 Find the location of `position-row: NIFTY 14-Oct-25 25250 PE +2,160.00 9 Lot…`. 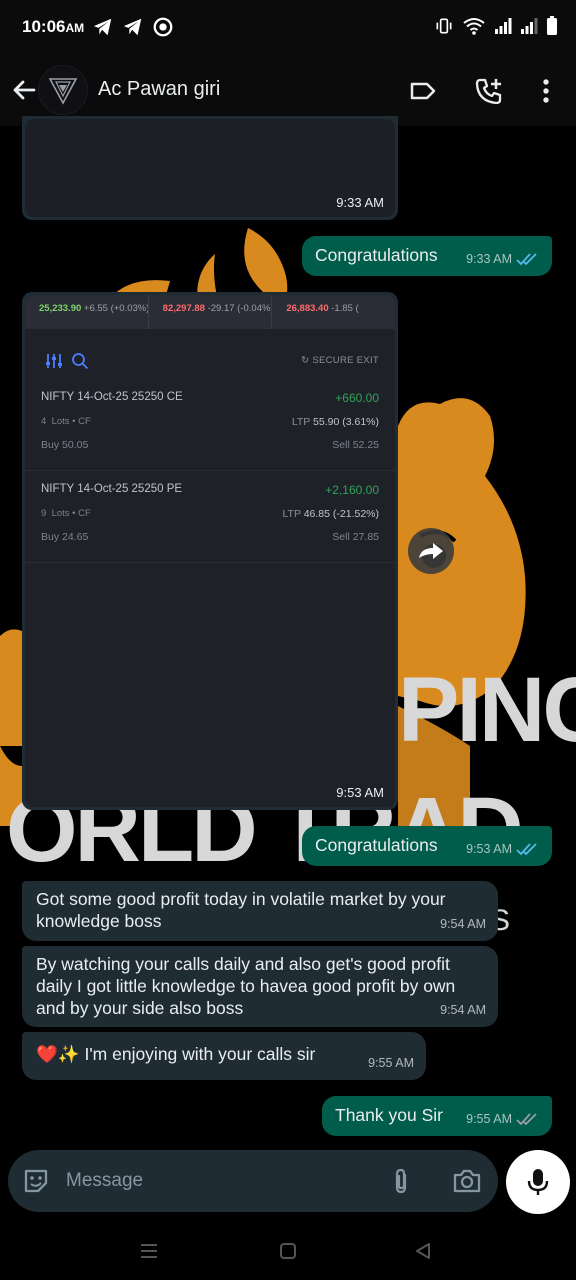

position-row: NIFTY 14-Oct-25 25250 PE +2,160.00 9 Lot… is located at coordinates (210, 517).